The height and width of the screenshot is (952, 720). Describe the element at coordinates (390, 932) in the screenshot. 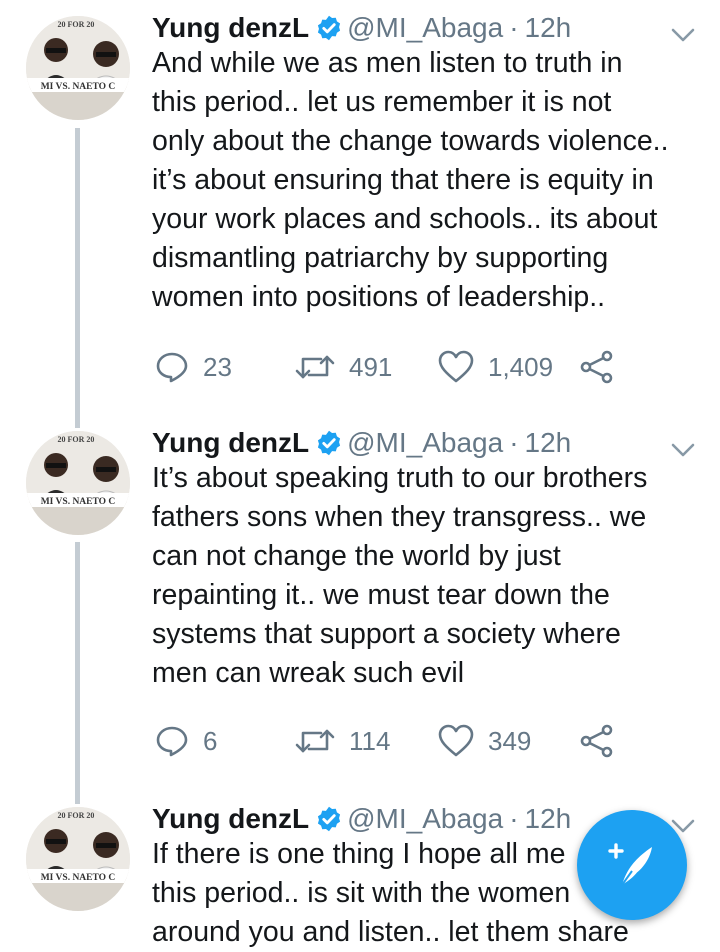

I see `tweet-text-line: around you and listen.. let them share` at that location.